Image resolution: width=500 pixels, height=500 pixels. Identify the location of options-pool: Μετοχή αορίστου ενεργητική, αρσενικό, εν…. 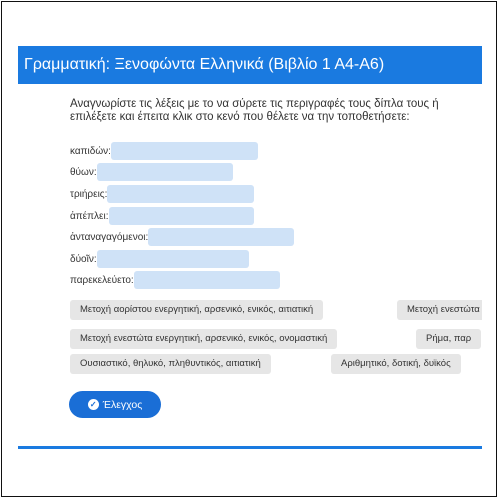
(276, 340).